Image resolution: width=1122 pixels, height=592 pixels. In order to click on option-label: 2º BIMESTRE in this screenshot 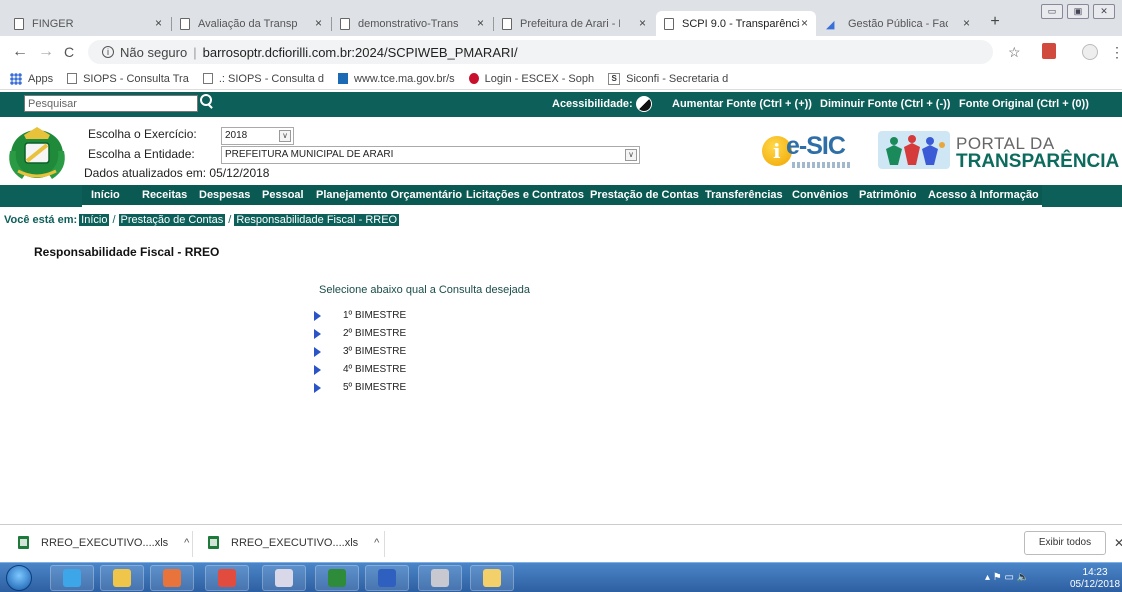, I will do `click(374, 333)`.